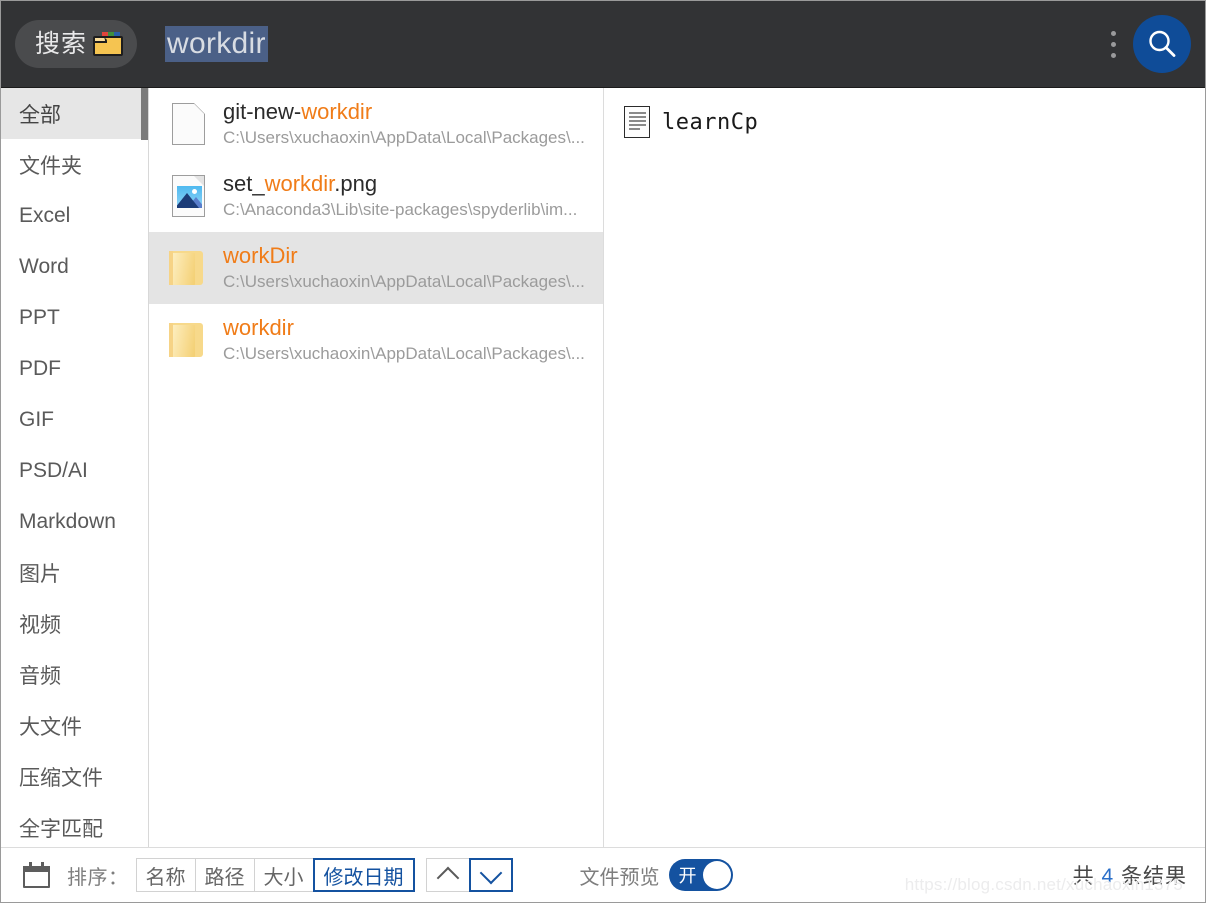 The width and height of the screenshot is (1206, 903). I want to click on search-scope-pill: 搜索, so click(76, 44).